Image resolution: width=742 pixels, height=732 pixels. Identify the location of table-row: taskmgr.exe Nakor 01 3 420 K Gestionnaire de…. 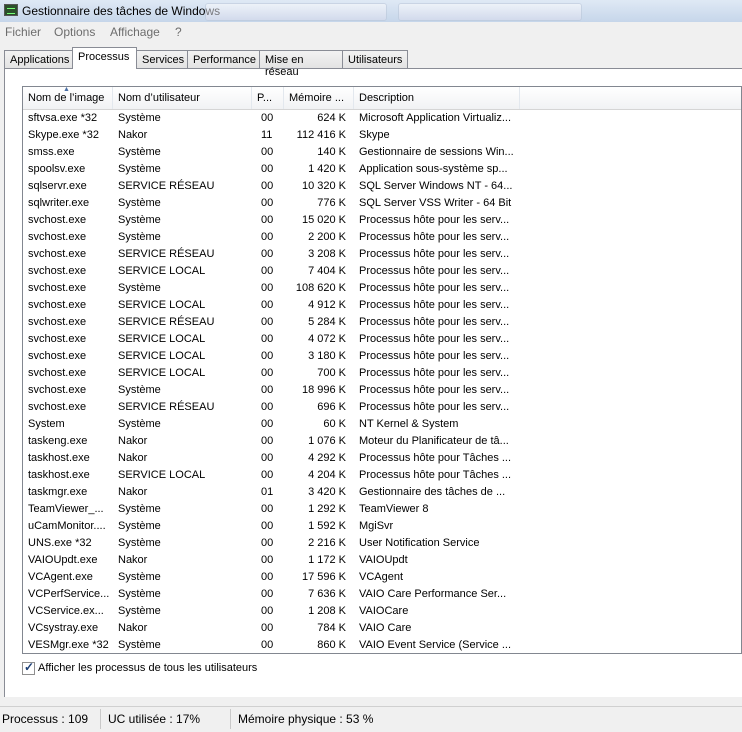
(382, 492).